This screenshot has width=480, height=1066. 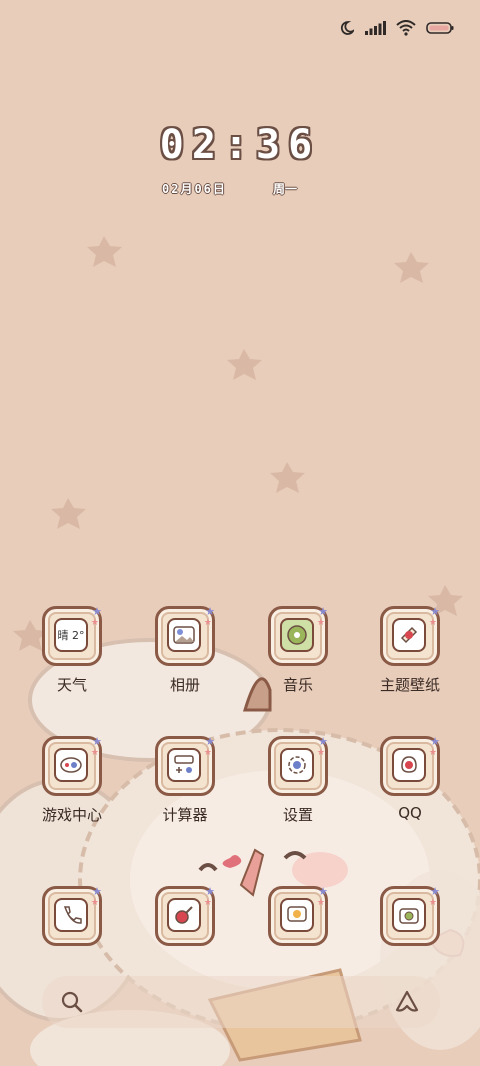 I want to click on gallery-icon: ★ ★, so click(x=185, y=635).